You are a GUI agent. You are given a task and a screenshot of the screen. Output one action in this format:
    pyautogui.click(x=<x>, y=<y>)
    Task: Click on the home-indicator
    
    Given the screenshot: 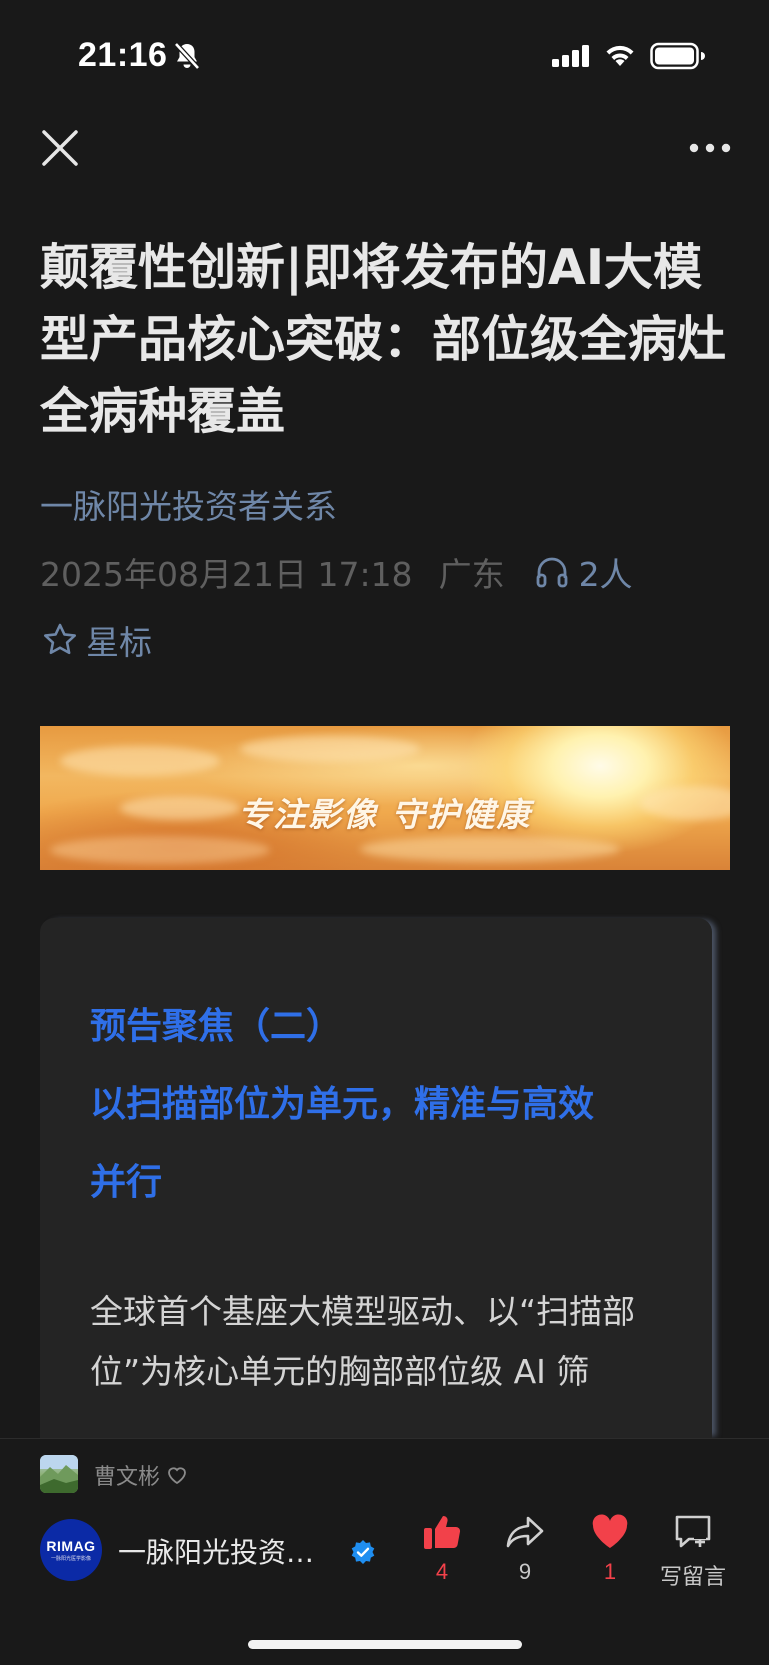 What is the action you would take?
    pyautogui.click(x=385, y=1644)
    